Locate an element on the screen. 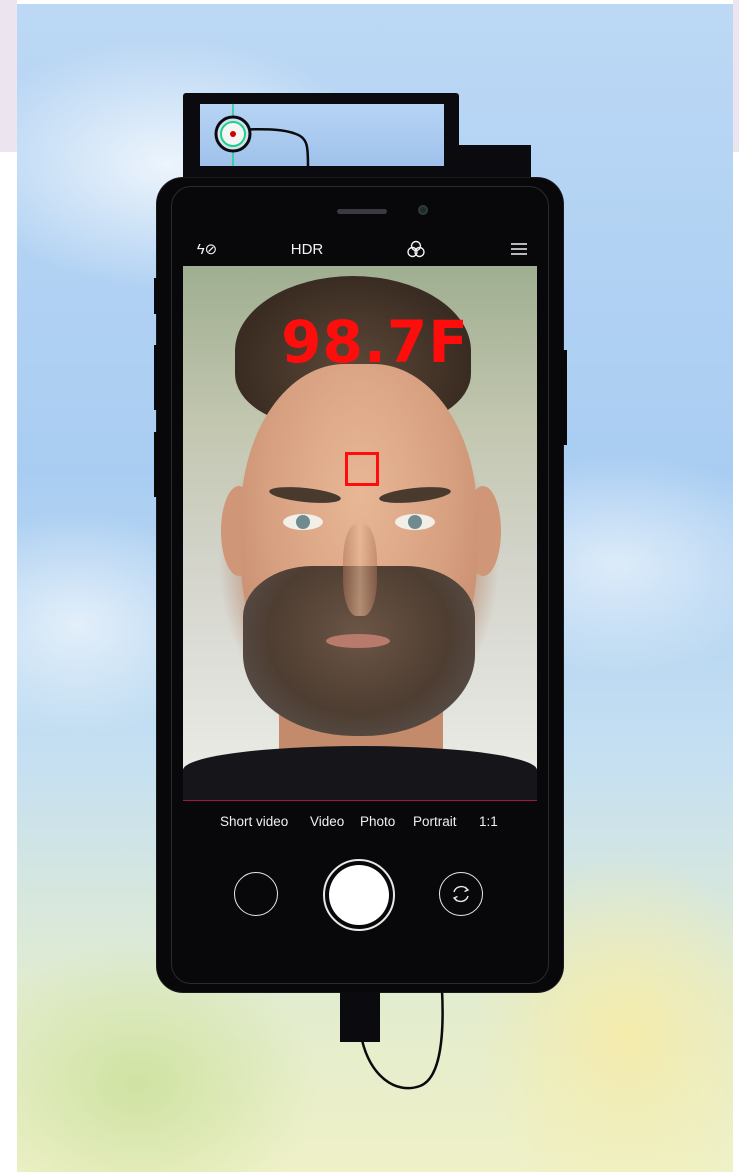 The image size is (739, 1172). menu-icon is located at coordinates (519, 249).